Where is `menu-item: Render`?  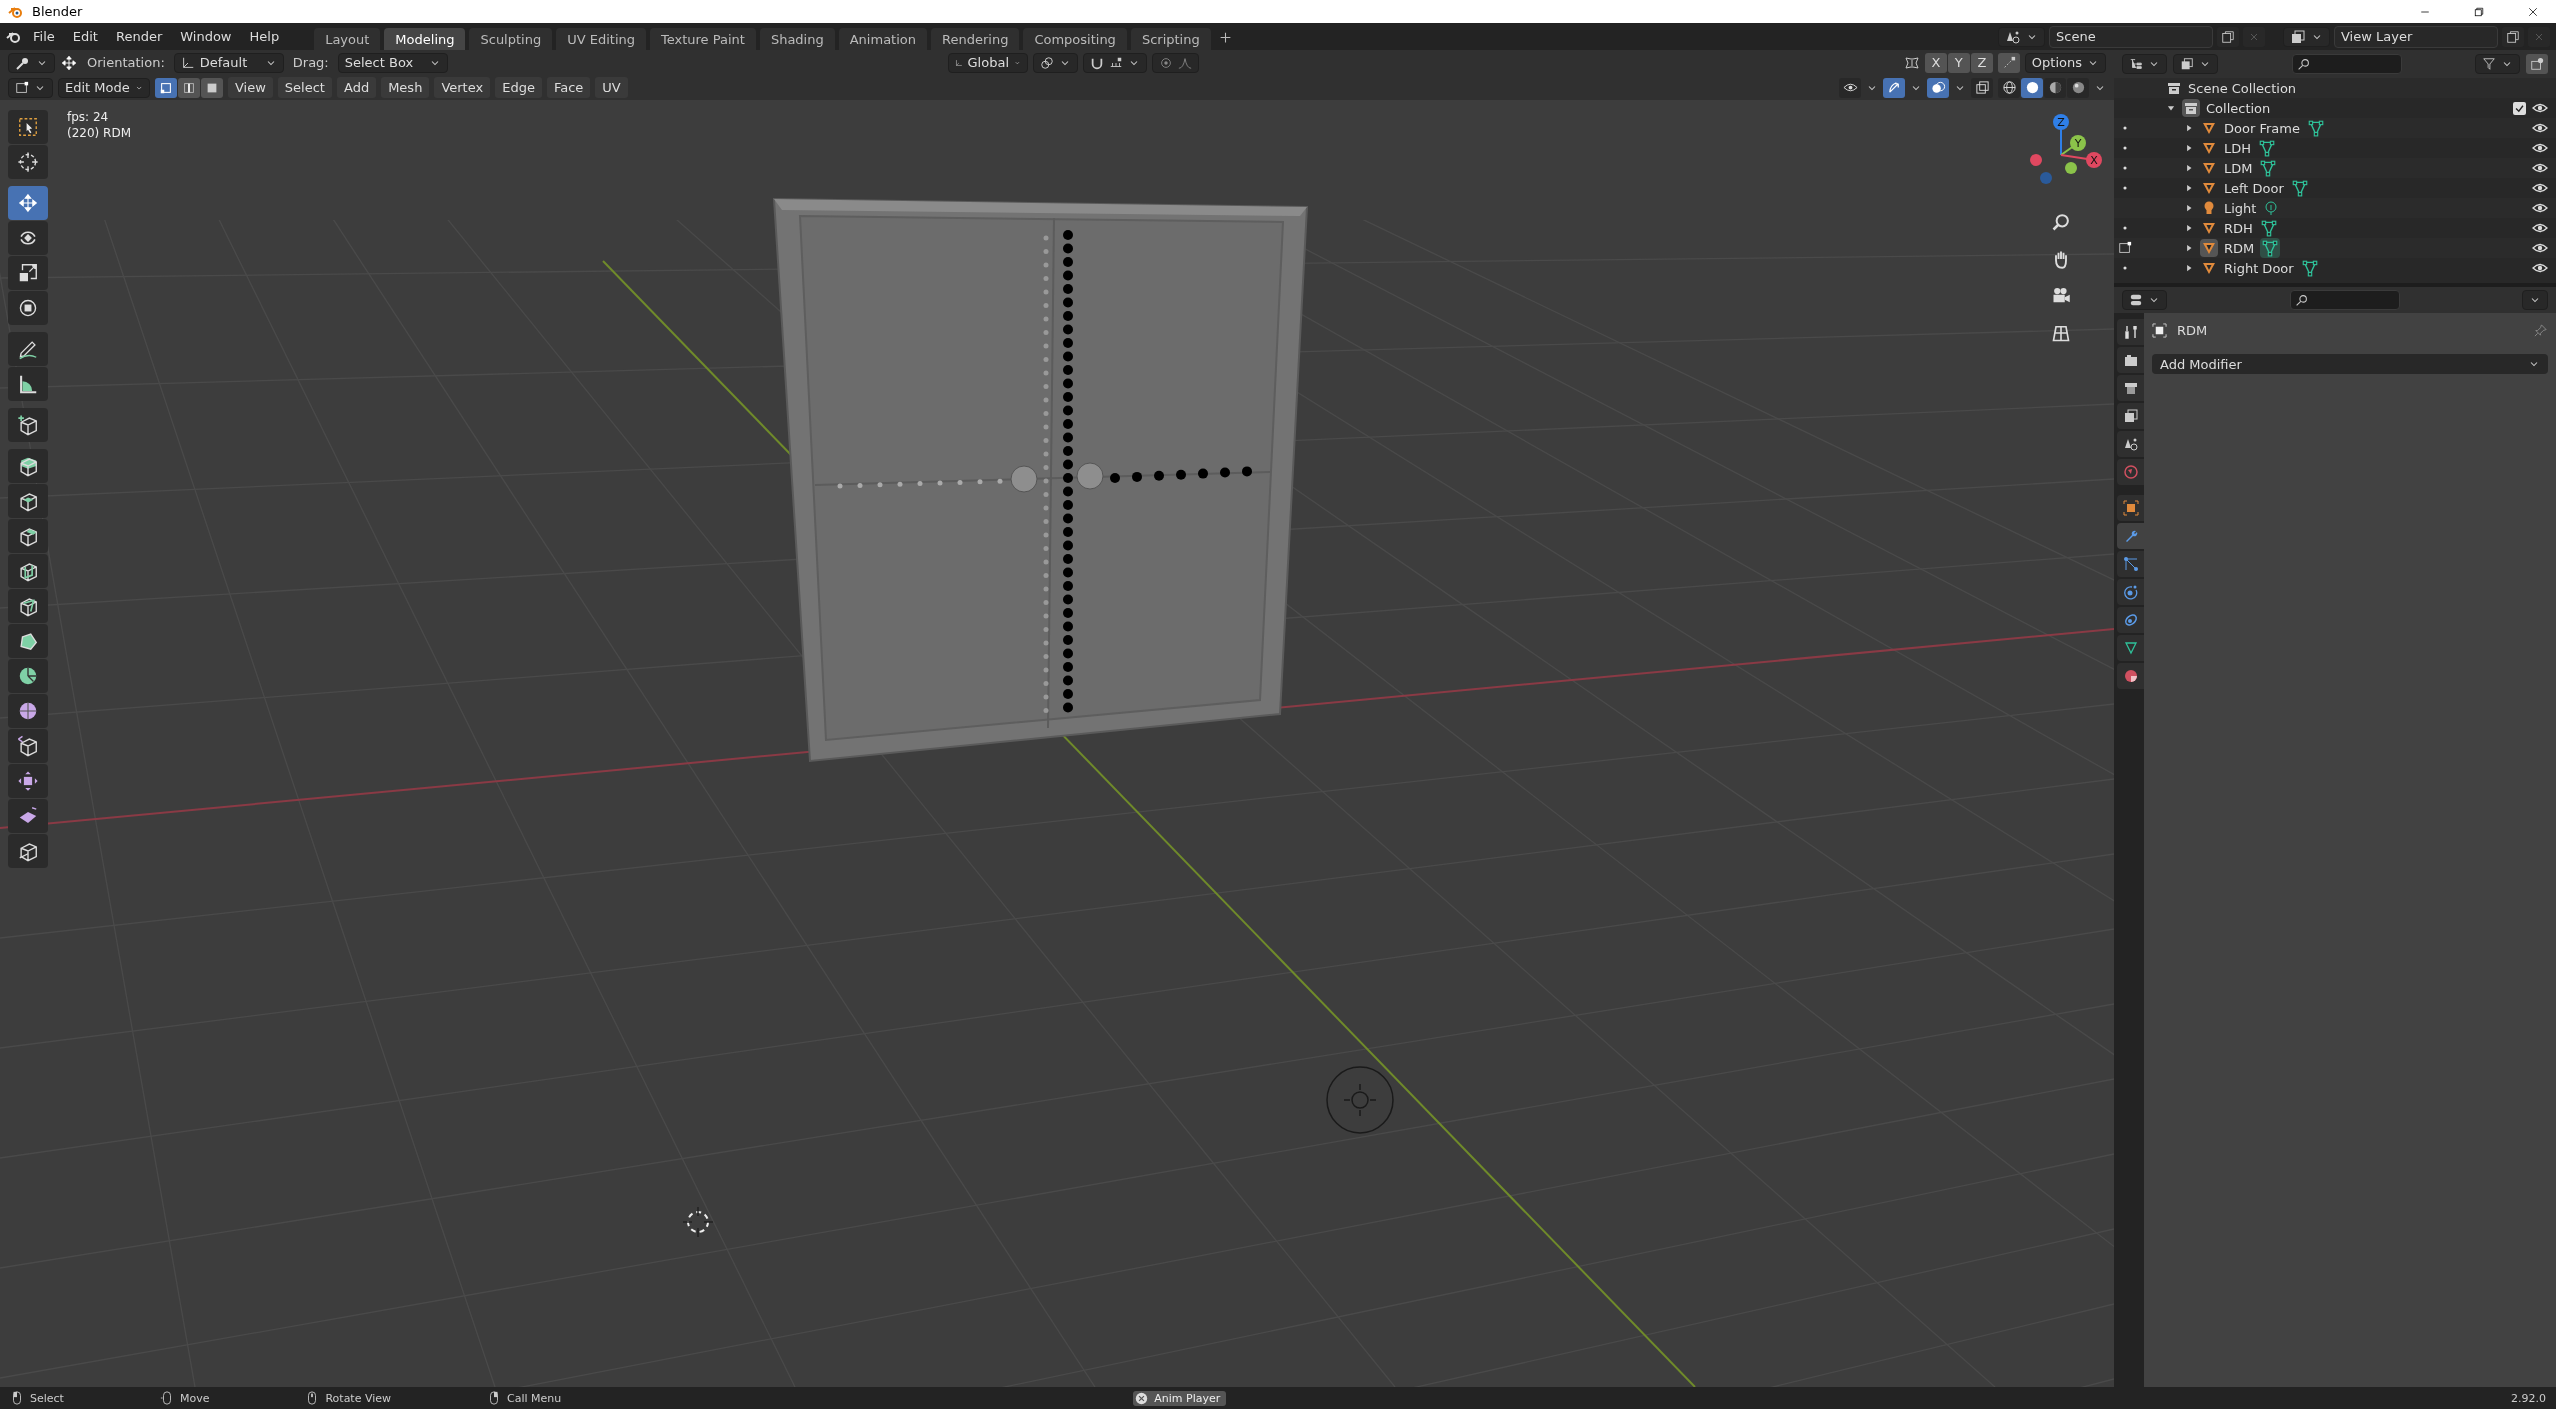 menu-item: Render is located at coordinates (139, 36).